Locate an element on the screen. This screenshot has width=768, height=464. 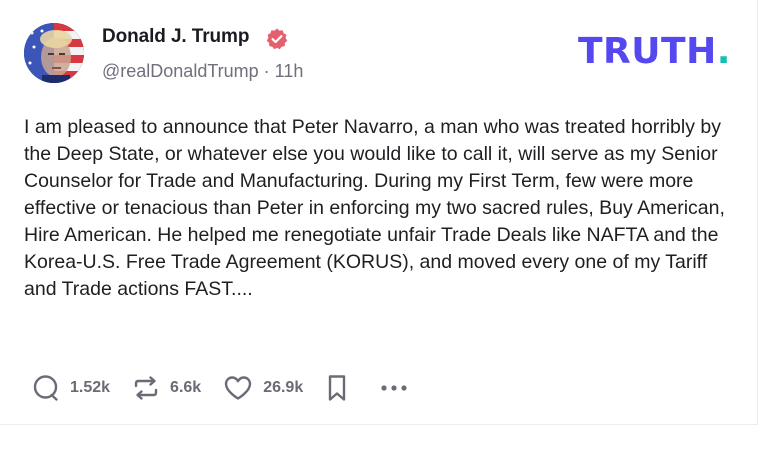
heart-icon is located at coordinates (238, 388).